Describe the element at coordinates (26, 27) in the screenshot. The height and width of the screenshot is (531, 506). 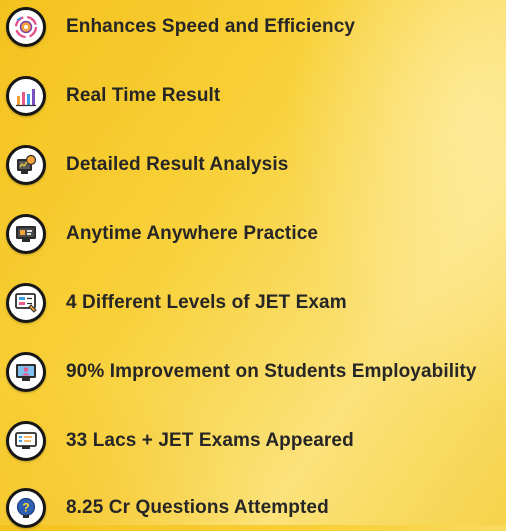
I see `speed-gear-icon` at that location.